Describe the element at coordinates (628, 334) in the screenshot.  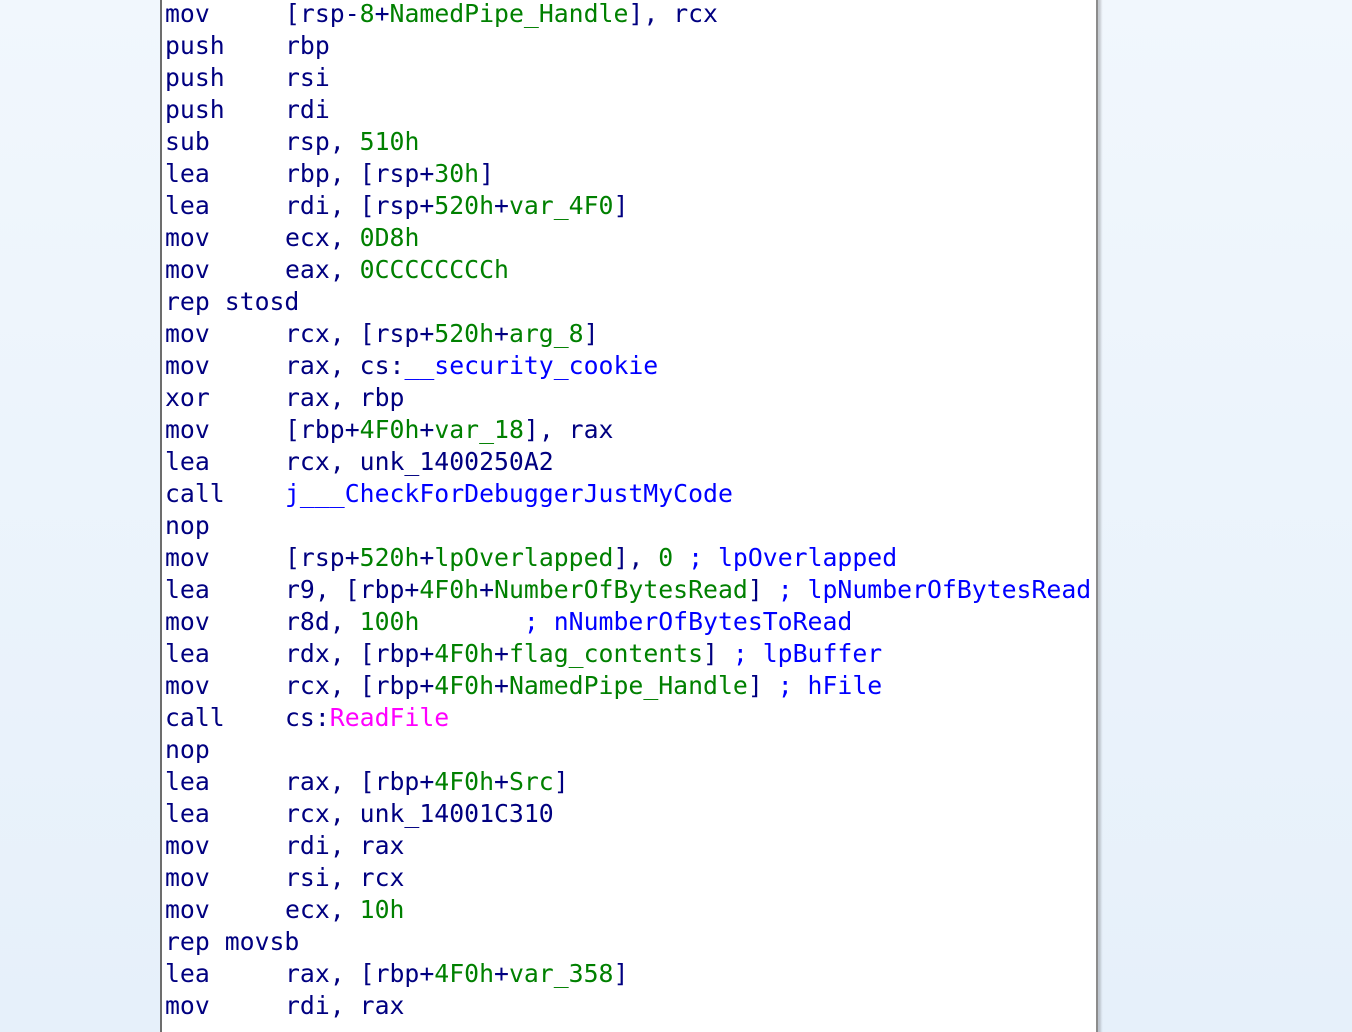
I see `instruction-line: mov rcx, [rsp+520h+arg_8]` at that location.